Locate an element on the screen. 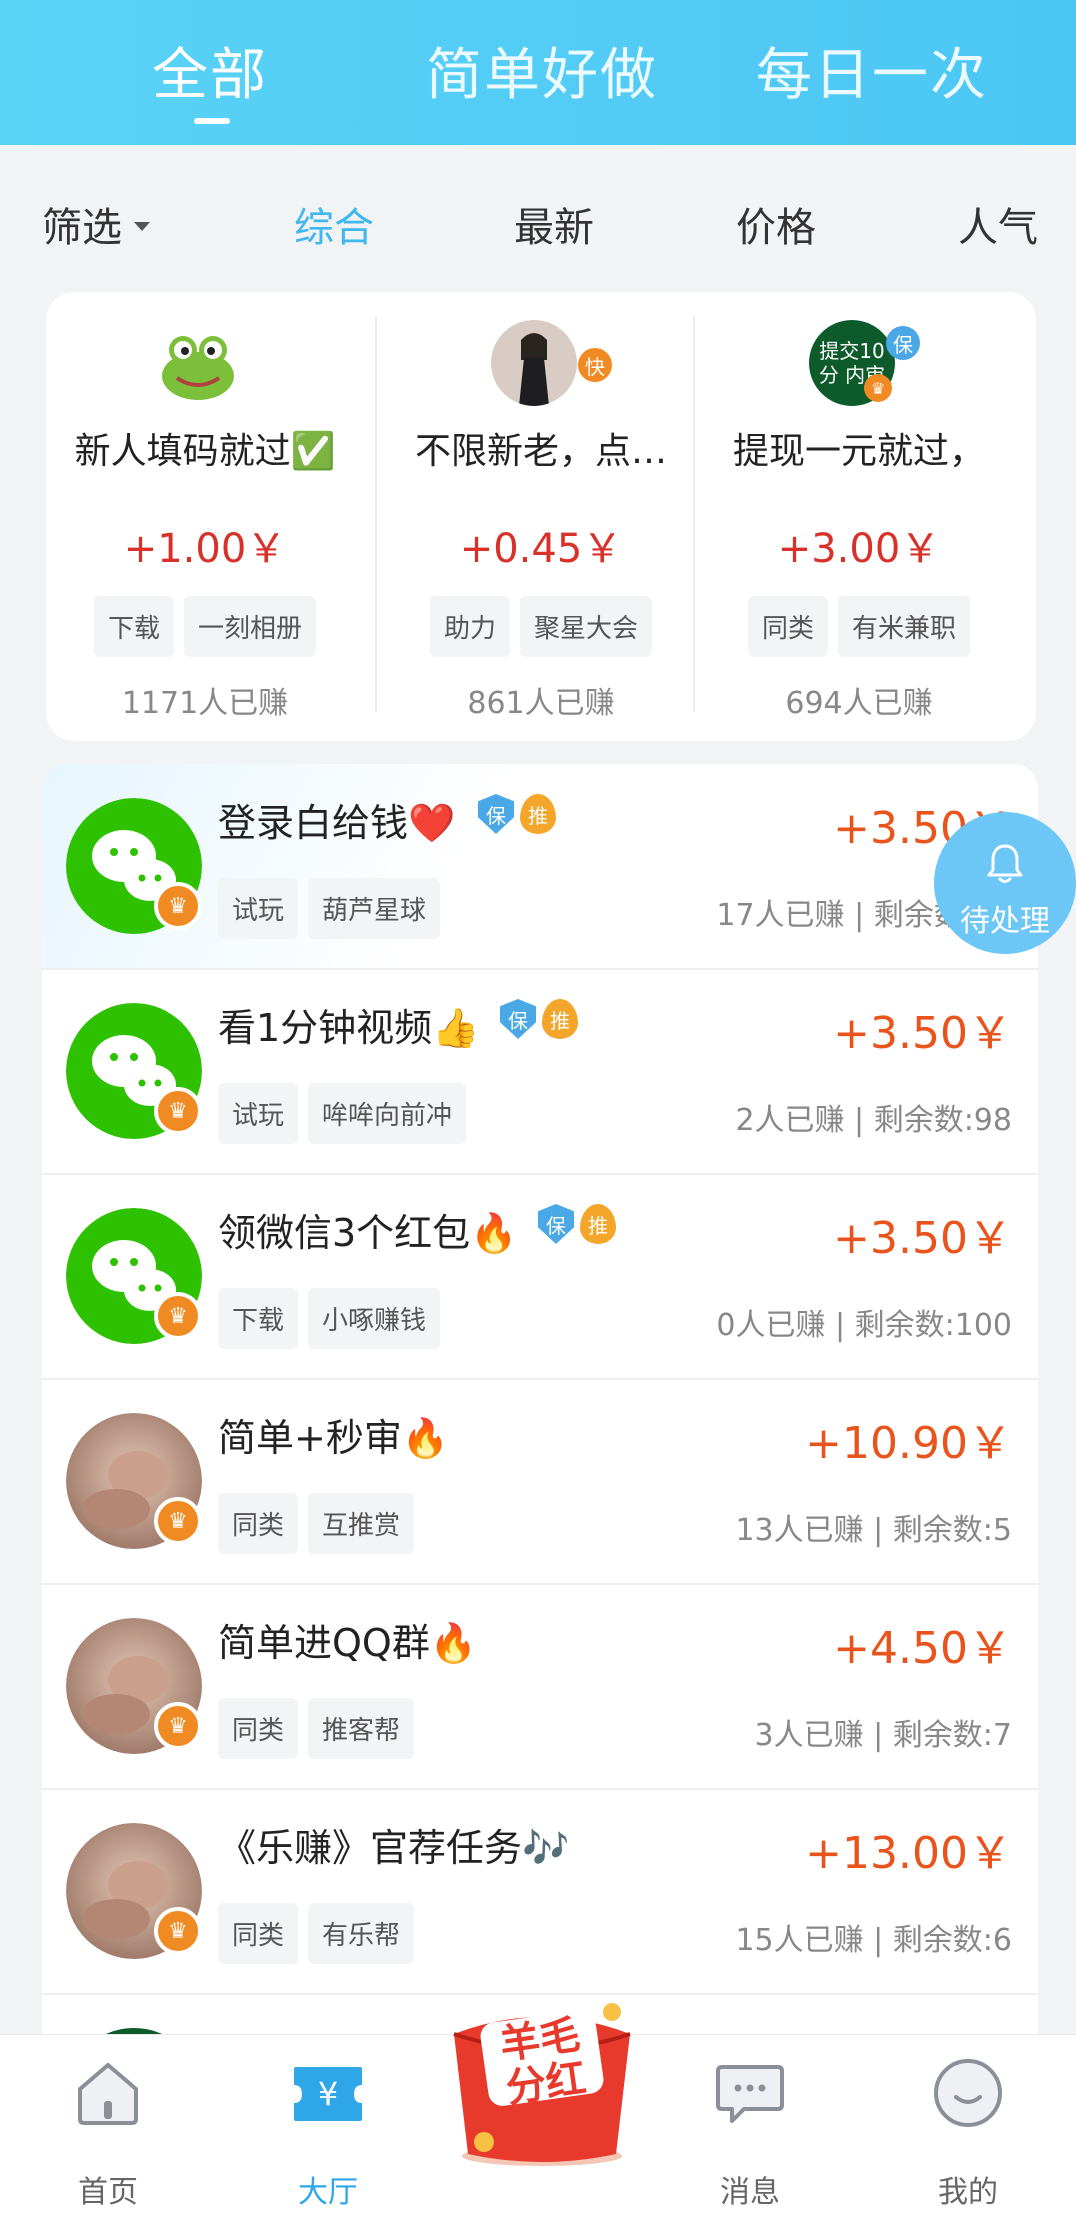  nav-label: 首页 is located at coordinates (108, 2192).